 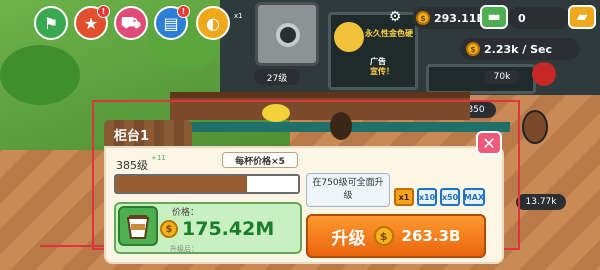 What do you see at coordinates (349, 37) in the screenshot?
I see `mascot-icon` at bounding box center [349, 37].